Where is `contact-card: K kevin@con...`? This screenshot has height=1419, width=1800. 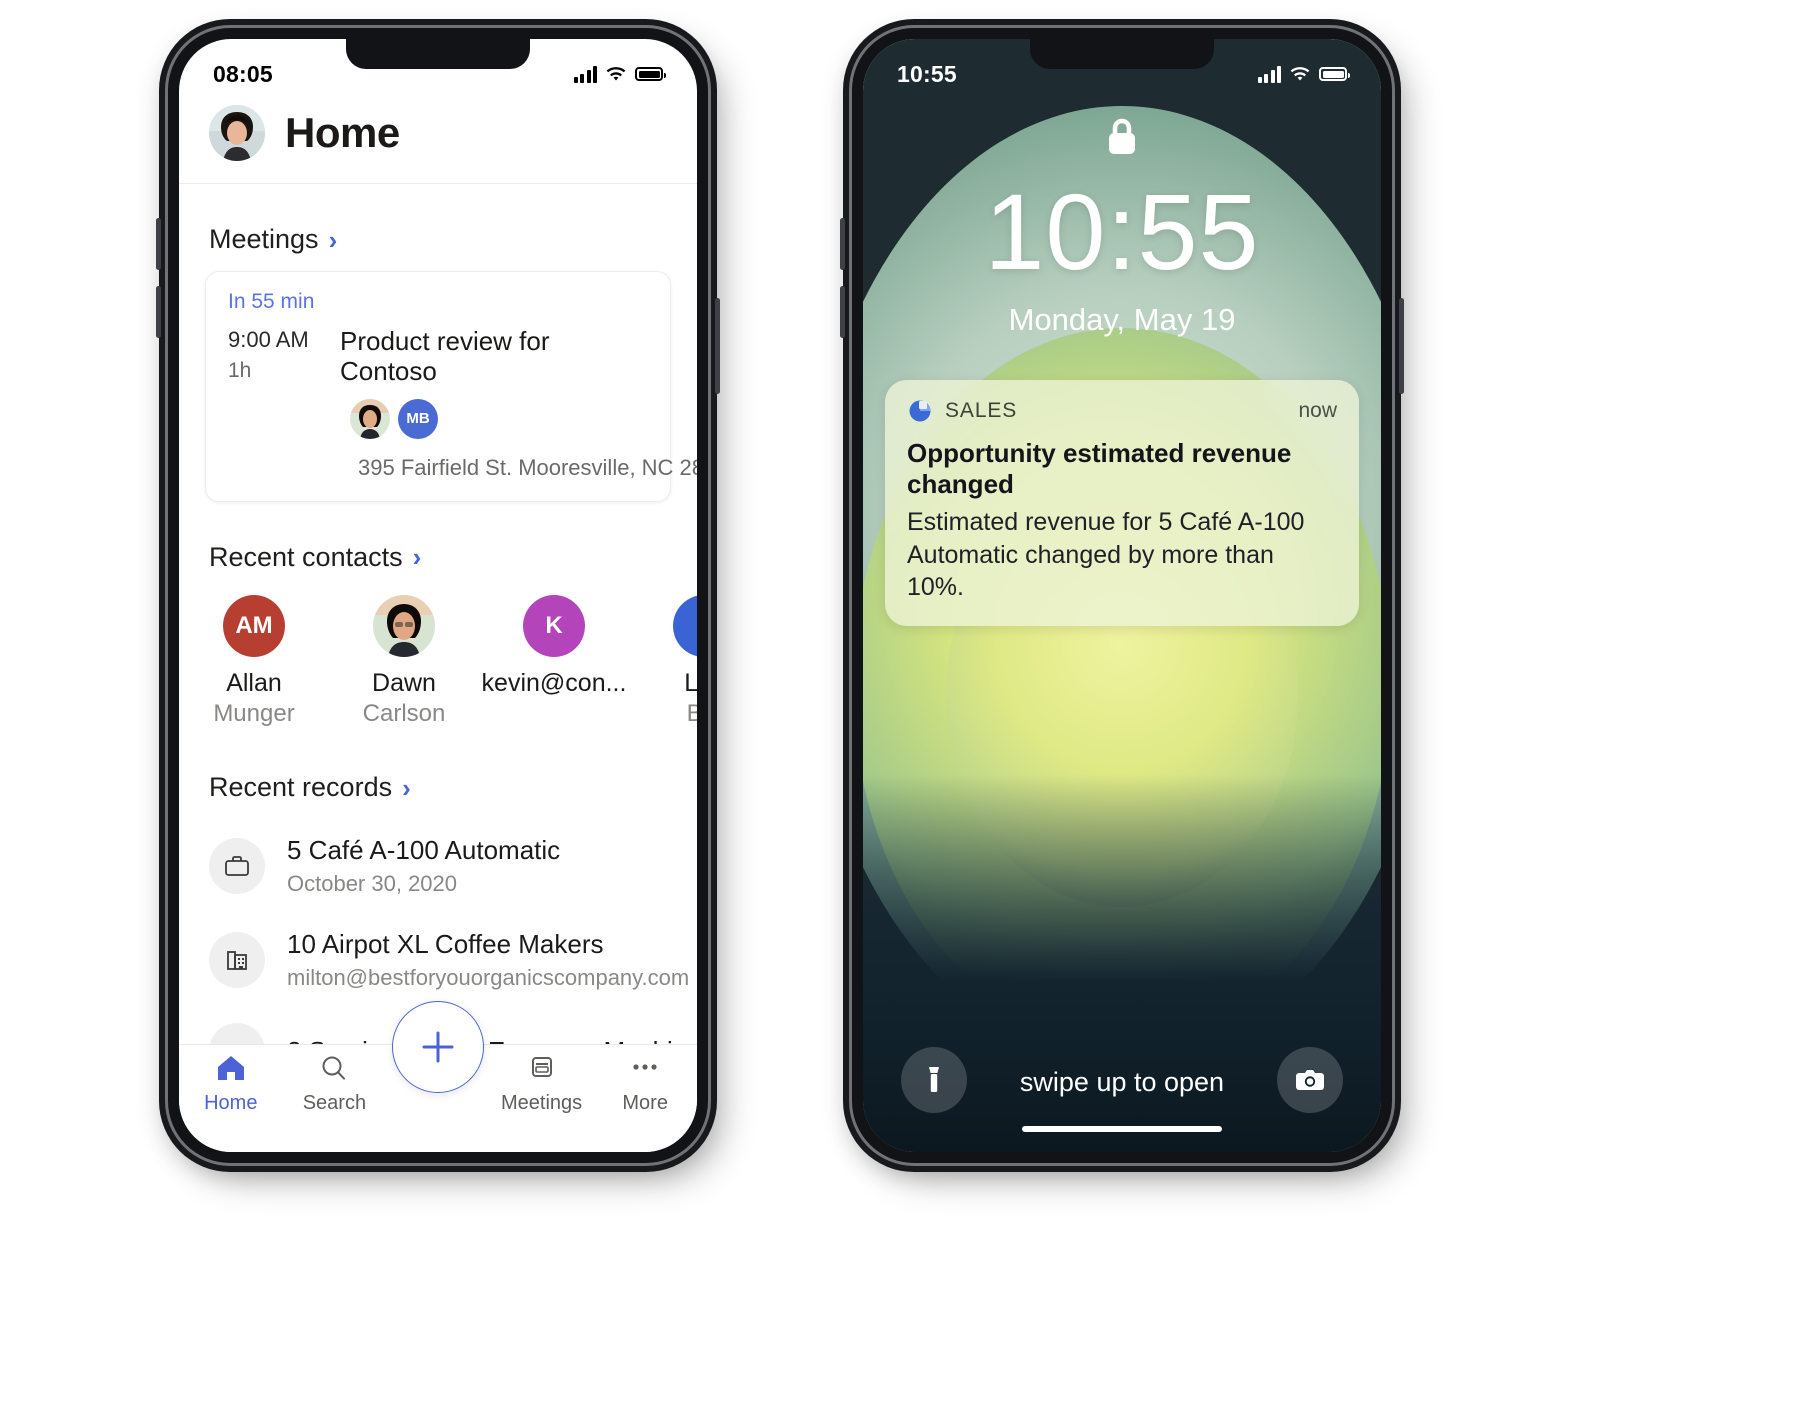 contact-card: K kevin@con... is located at coordinates (554, 661).